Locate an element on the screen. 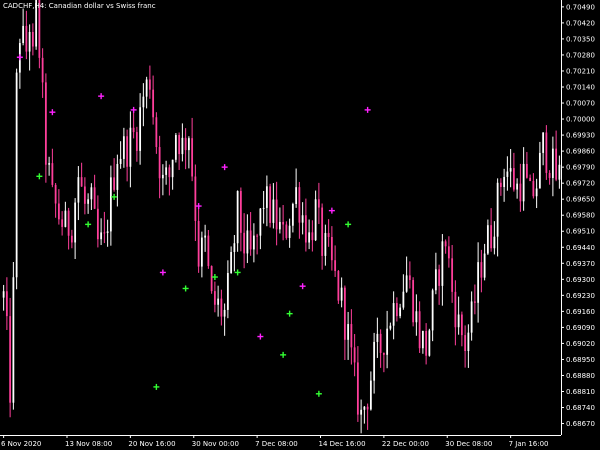 The height and width of the screenshot is (450, 600). price-tick-label: 0.69370 is located at coordinates (580, 264).